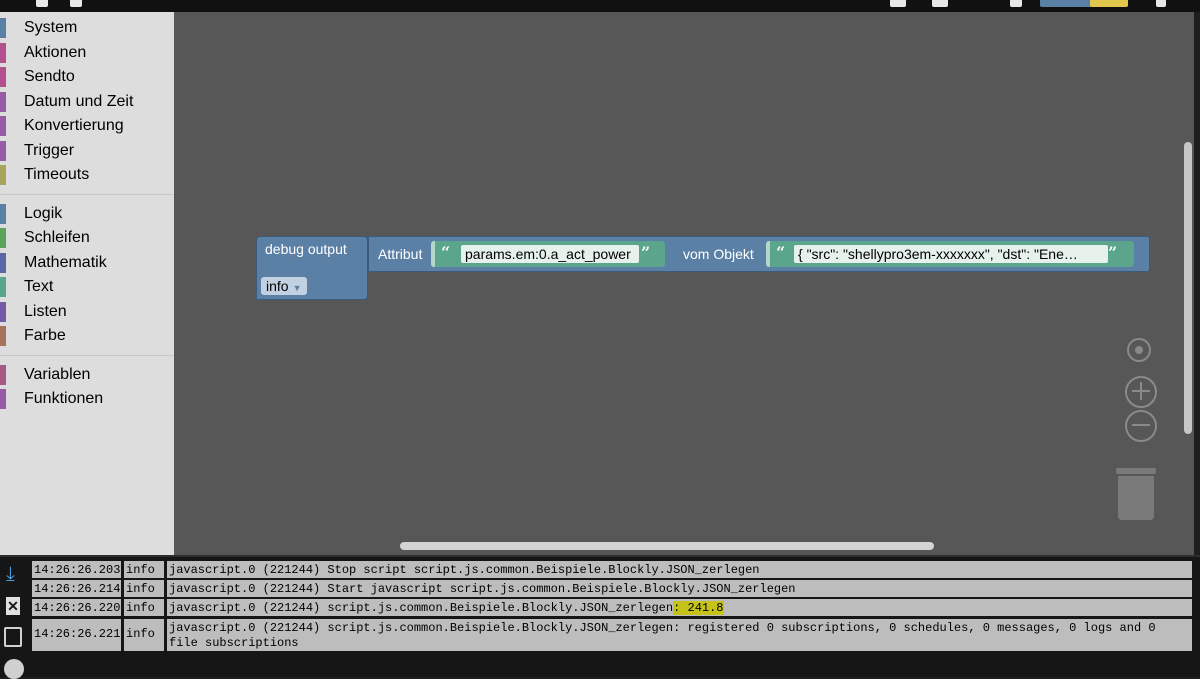  What do you see at coordinates (87, 126) in the screenshot?
I see `toolbox-category-konvertierung: Konvertierung` at bounding box center [87, 126].